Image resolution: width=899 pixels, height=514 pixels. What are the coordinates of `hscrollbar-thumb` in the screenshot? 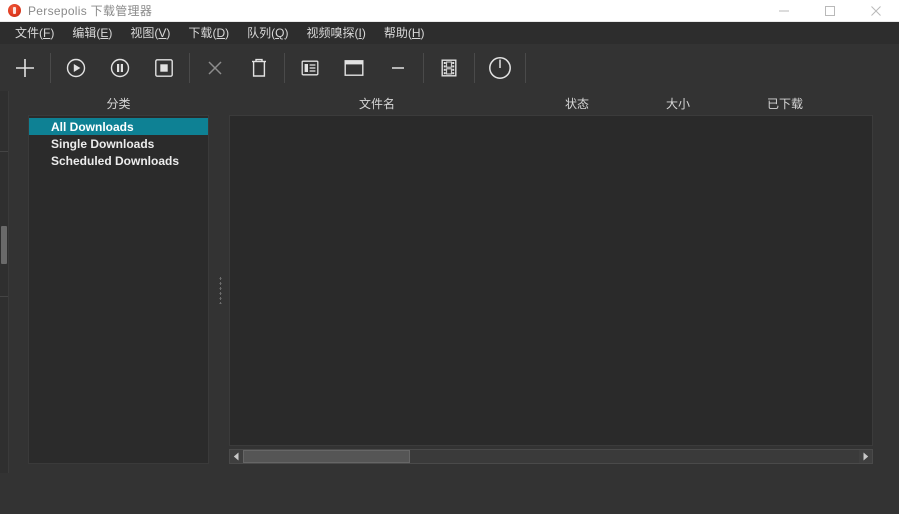 It's located at (326, 456).